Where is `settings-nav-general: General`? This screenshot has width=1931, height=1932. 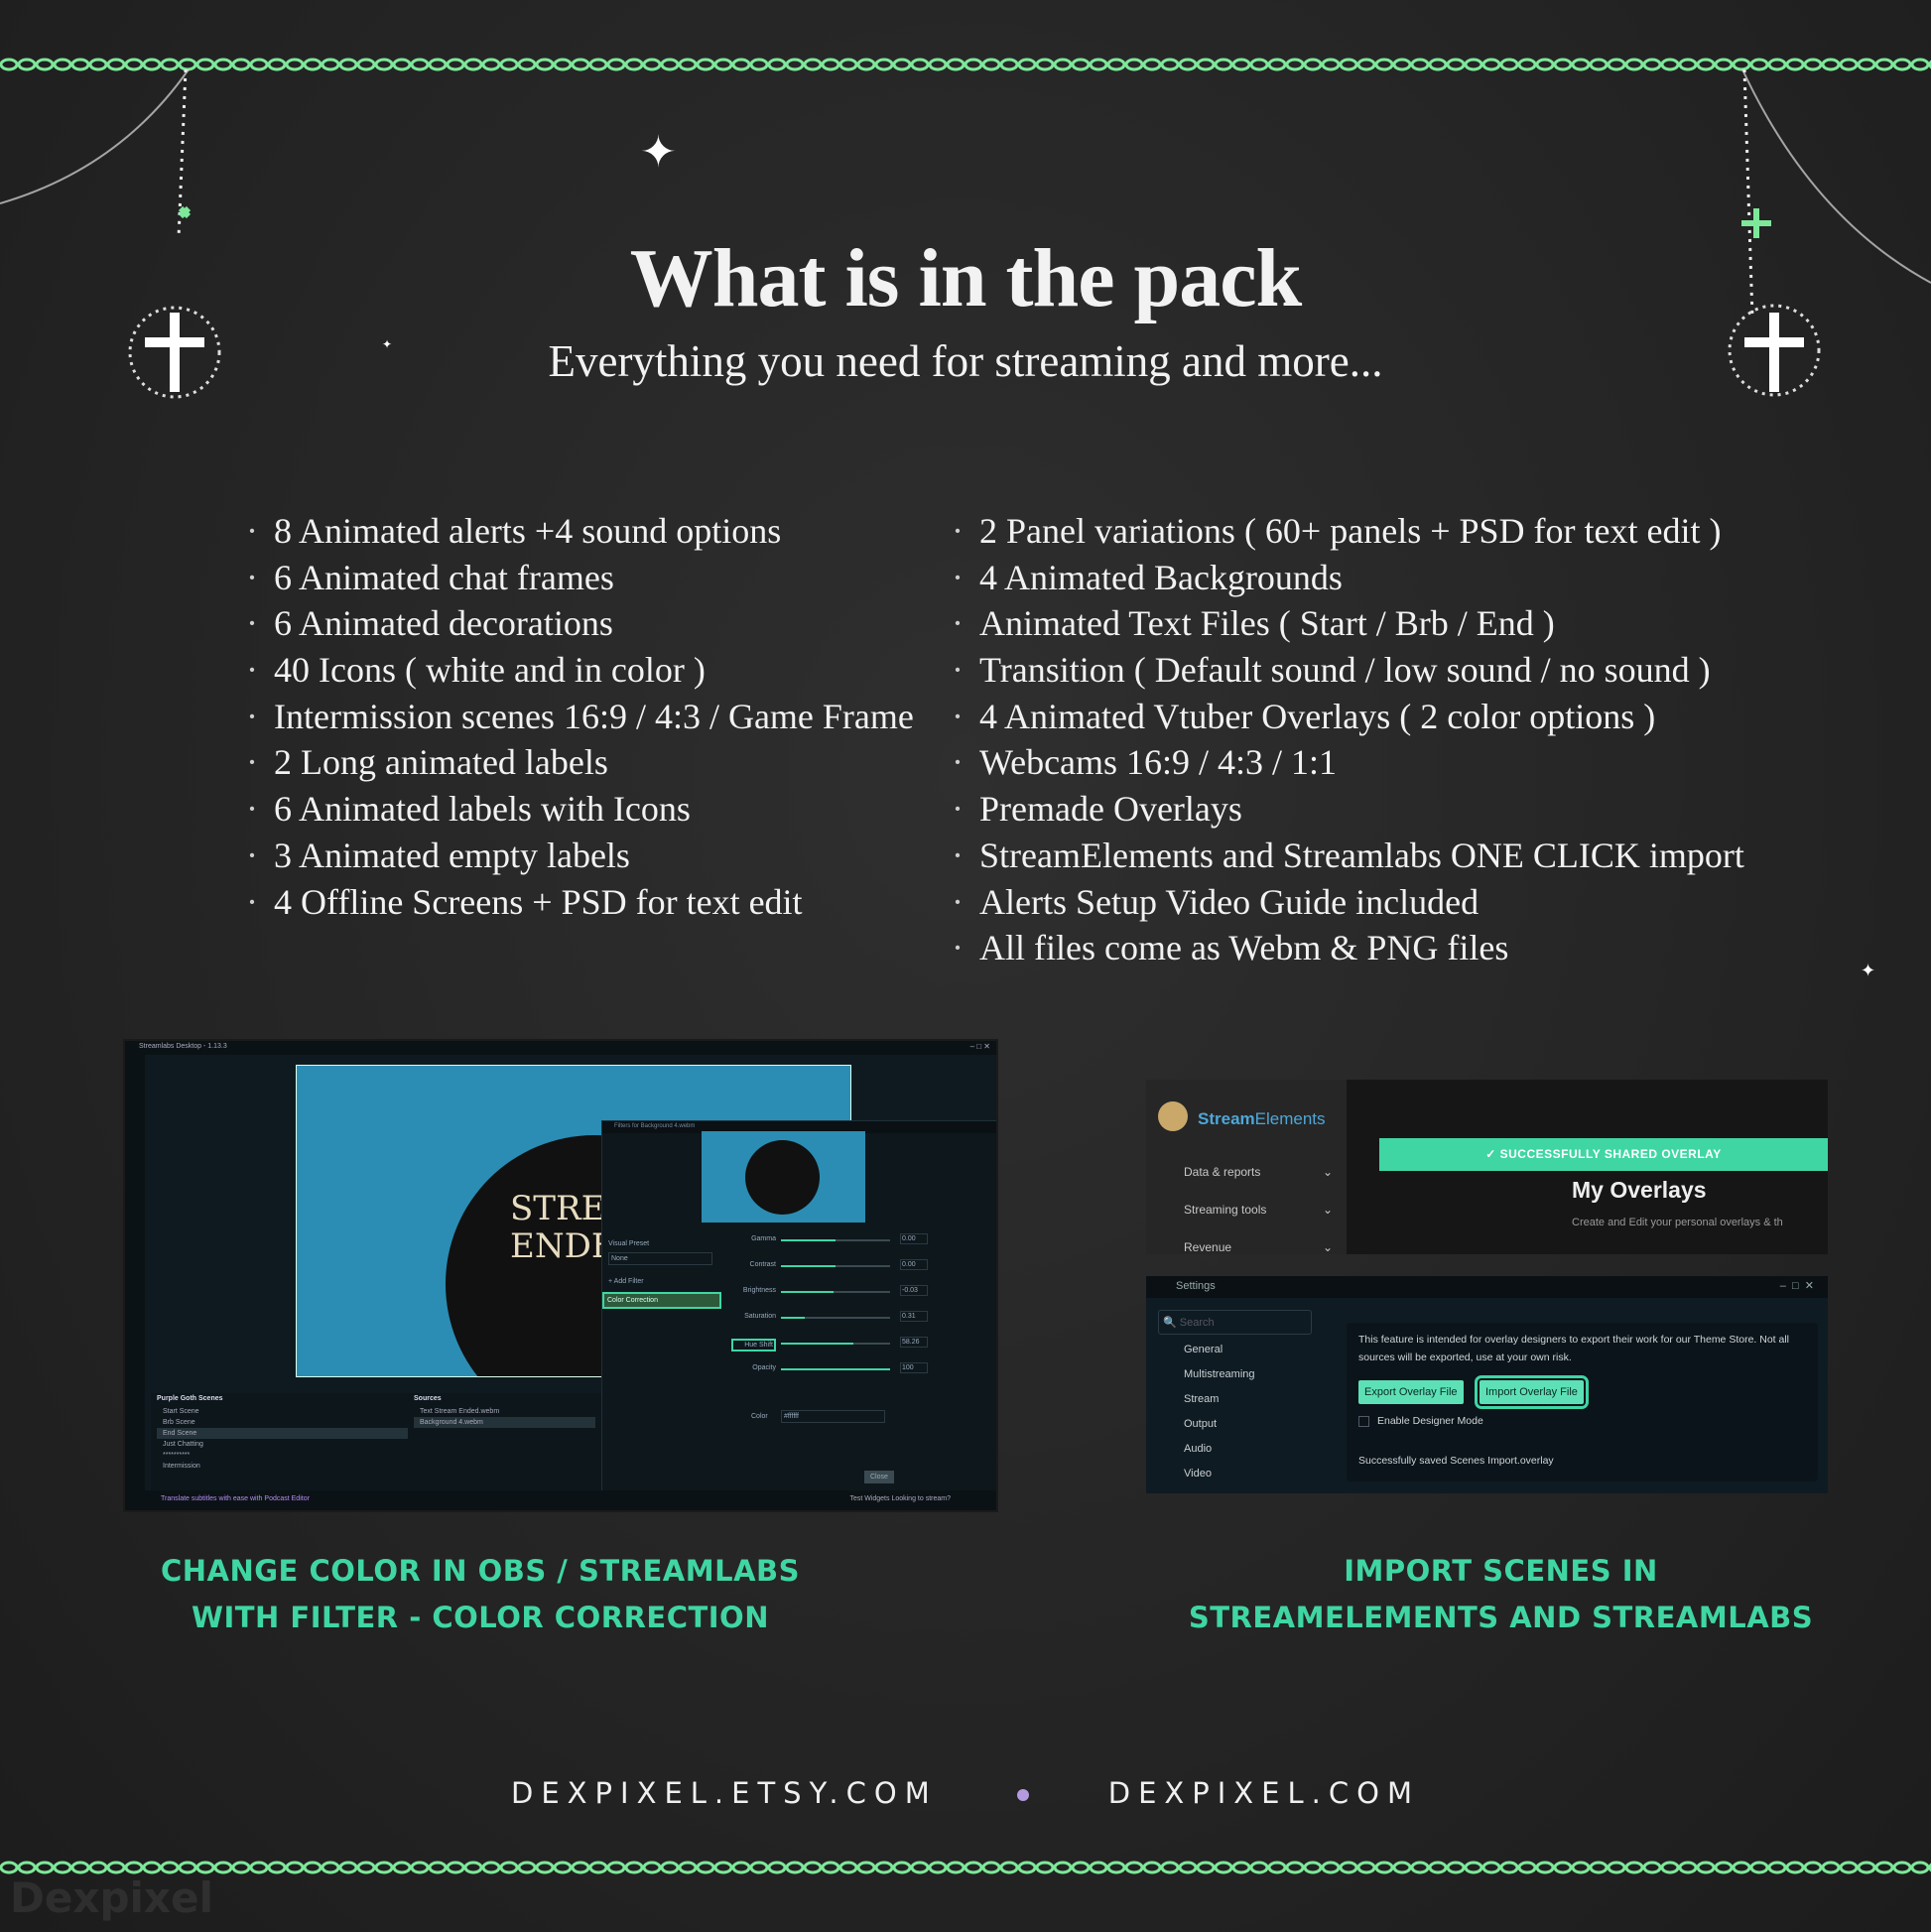
settings-nav-general: General is located at coordinates (1203, 1350).